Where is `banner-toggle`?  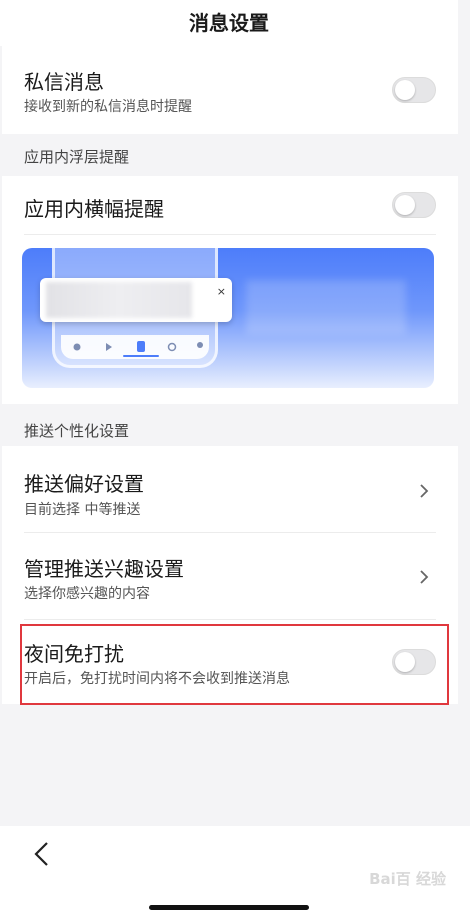 banner-toggle is located at coordinates (414, 205).